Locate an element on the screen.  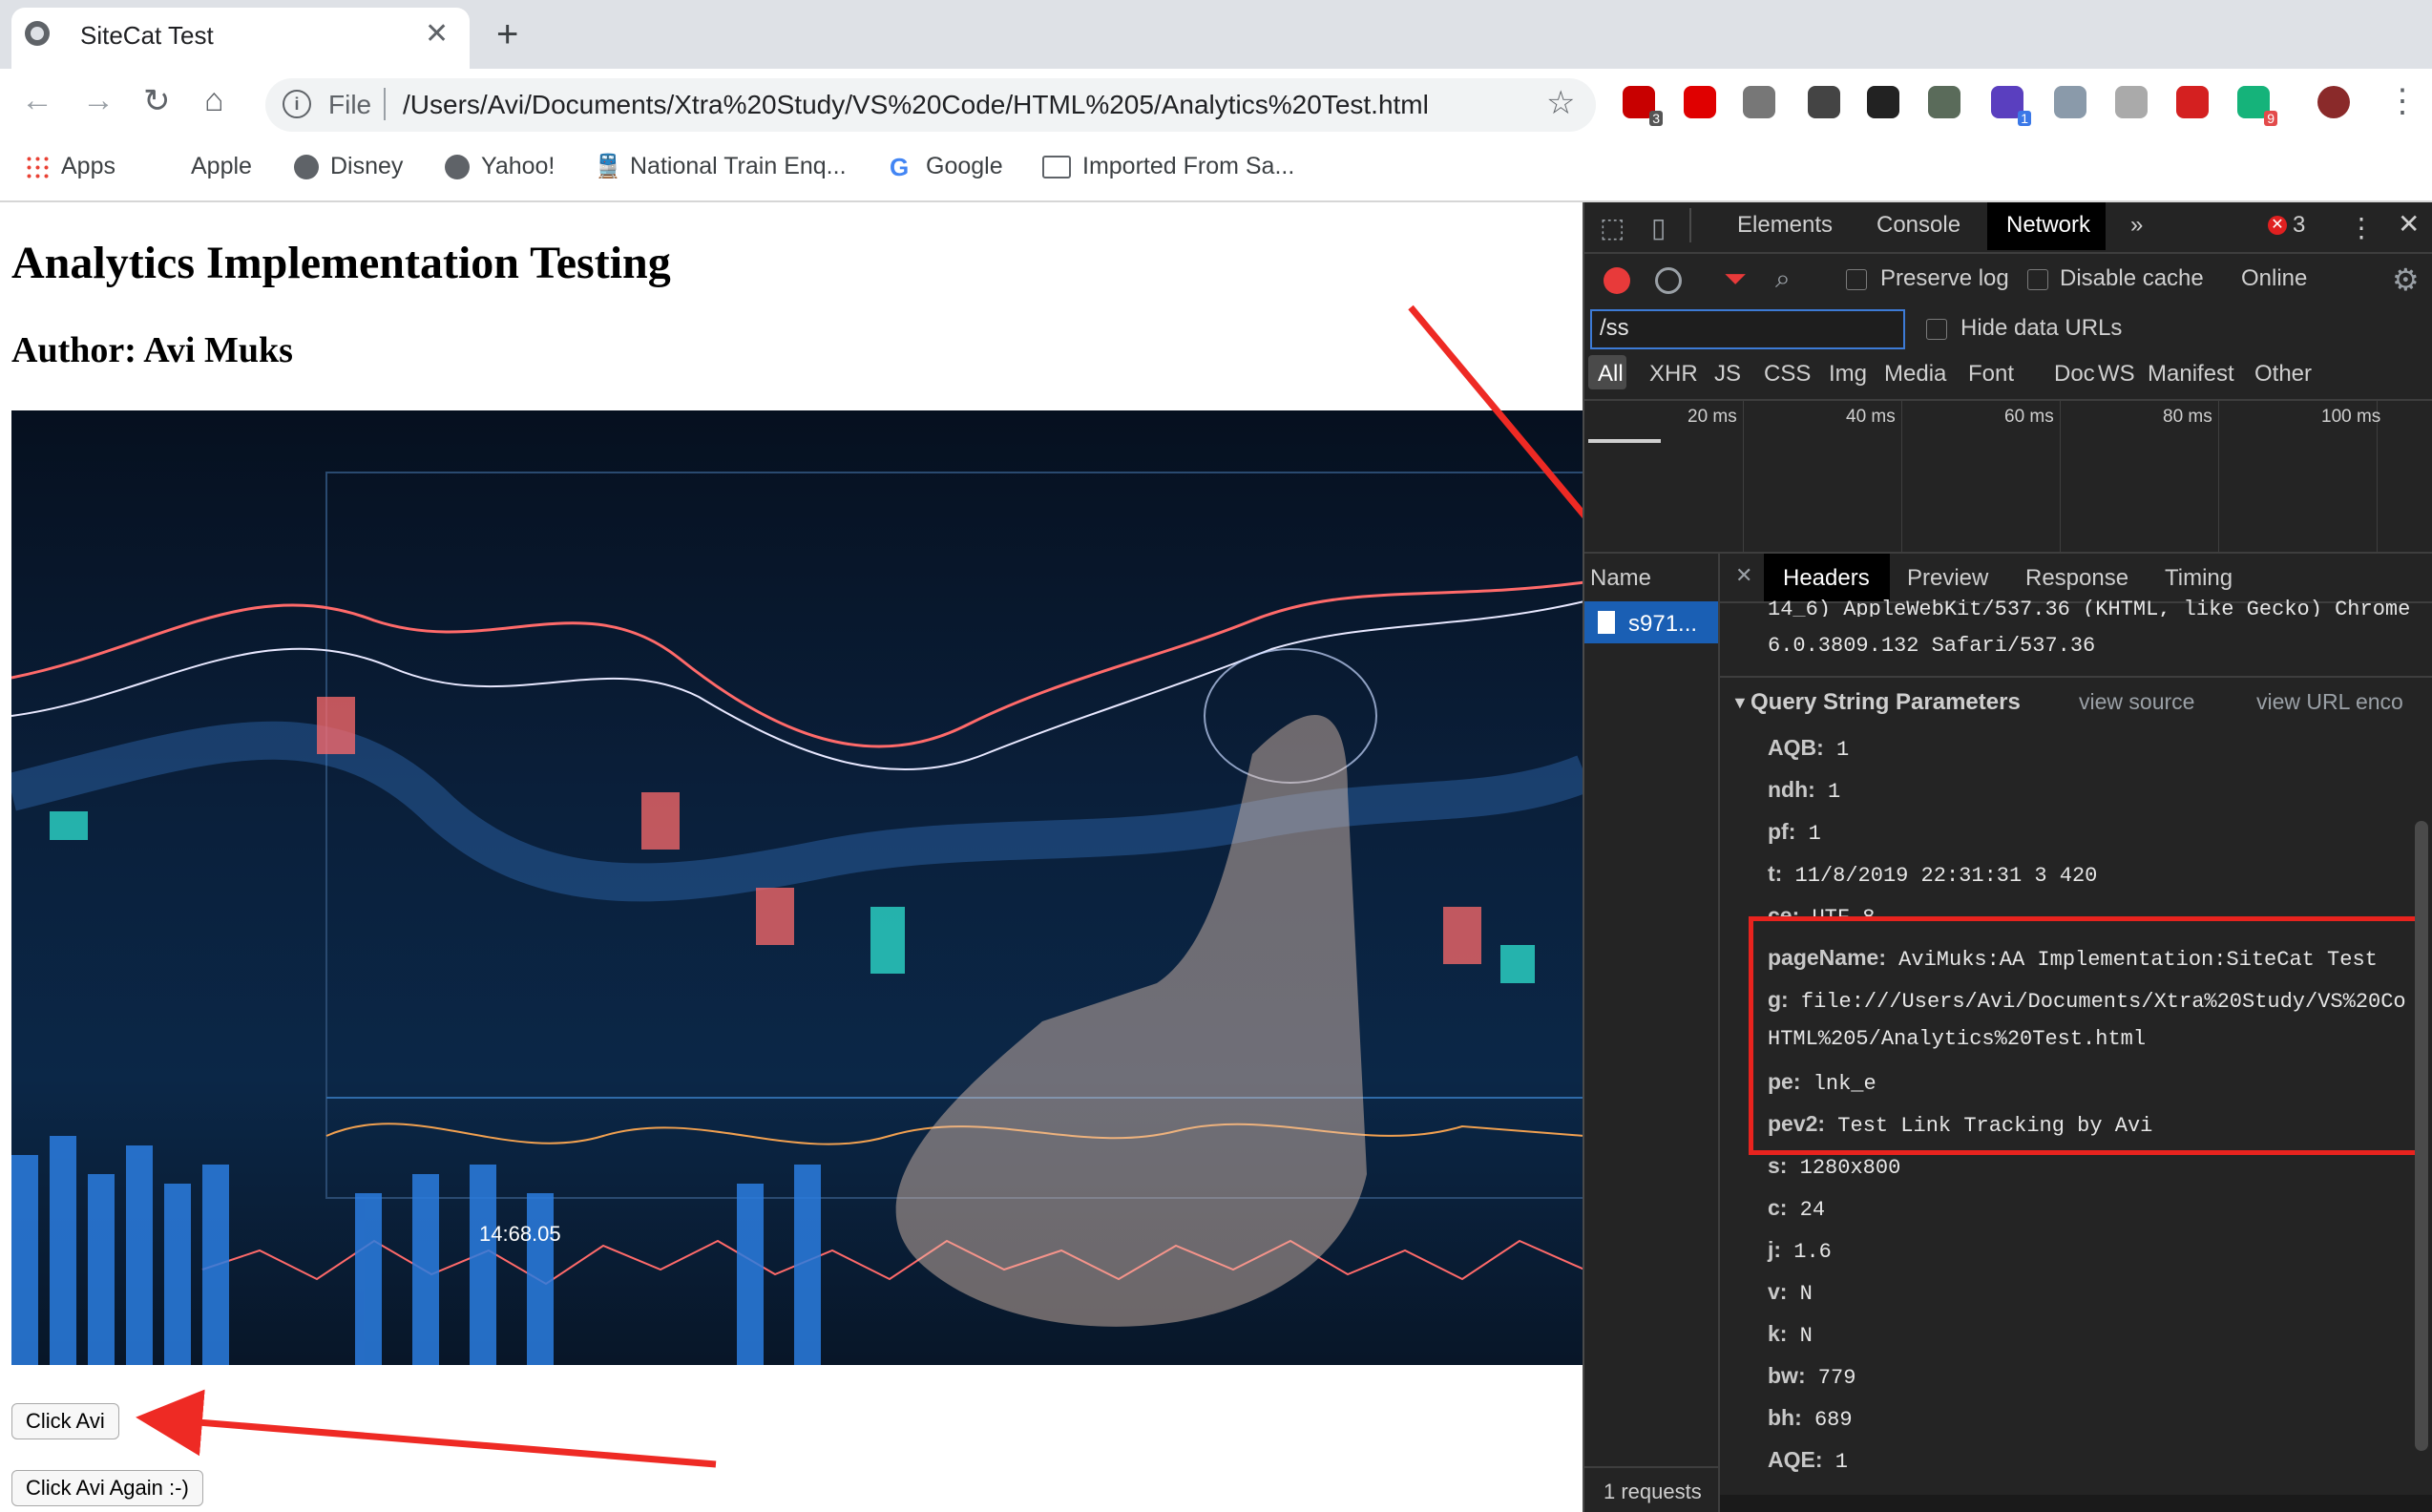
hide-data-urls-label: Hide data URLs is located at coordinates (2042, 328).